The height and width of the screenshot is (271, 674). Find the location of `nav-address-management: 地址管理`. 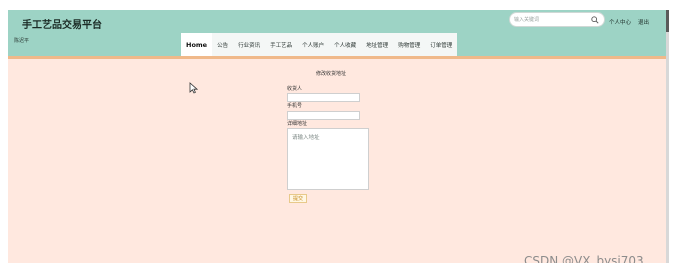

nav-address-management: 地址管理 is located at coordinates (377, 45).